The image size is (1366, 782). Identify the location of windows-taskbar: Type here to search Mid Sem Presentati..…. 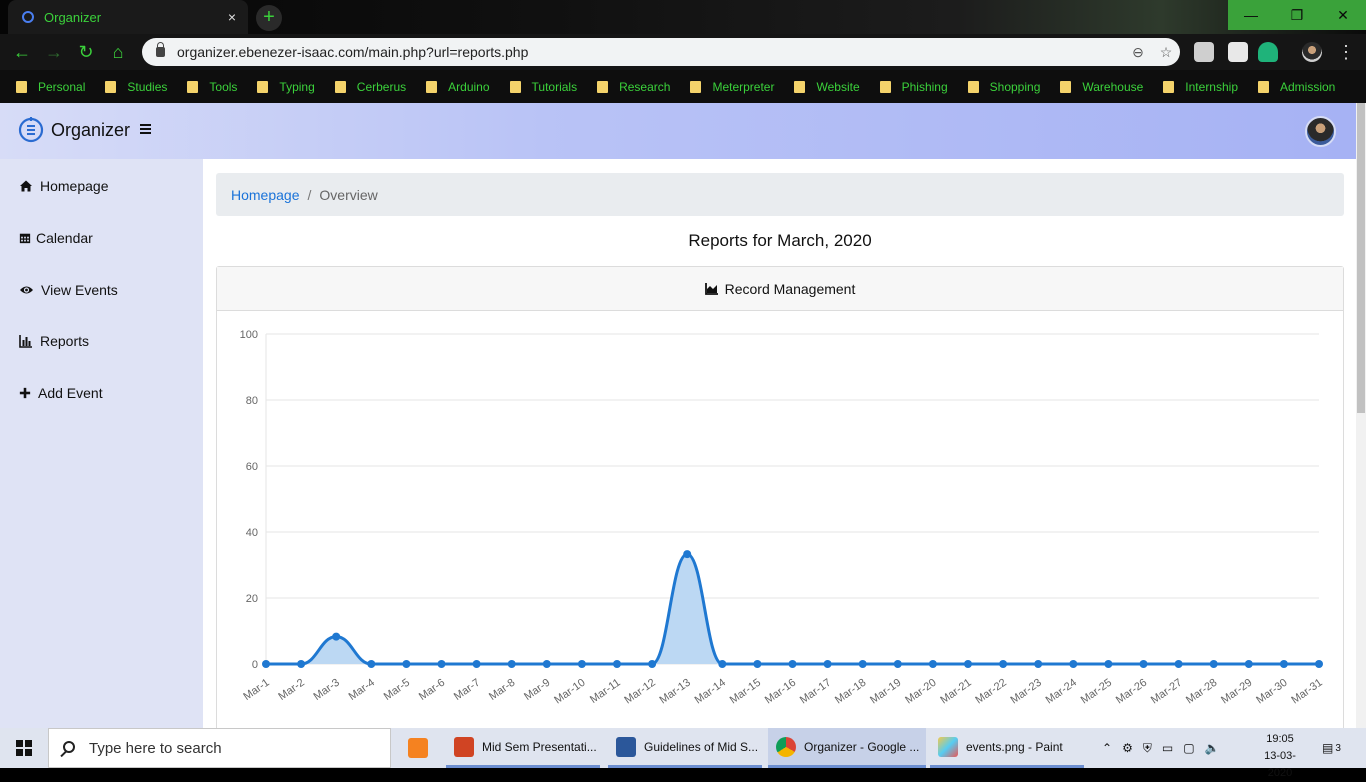
(683, 753).